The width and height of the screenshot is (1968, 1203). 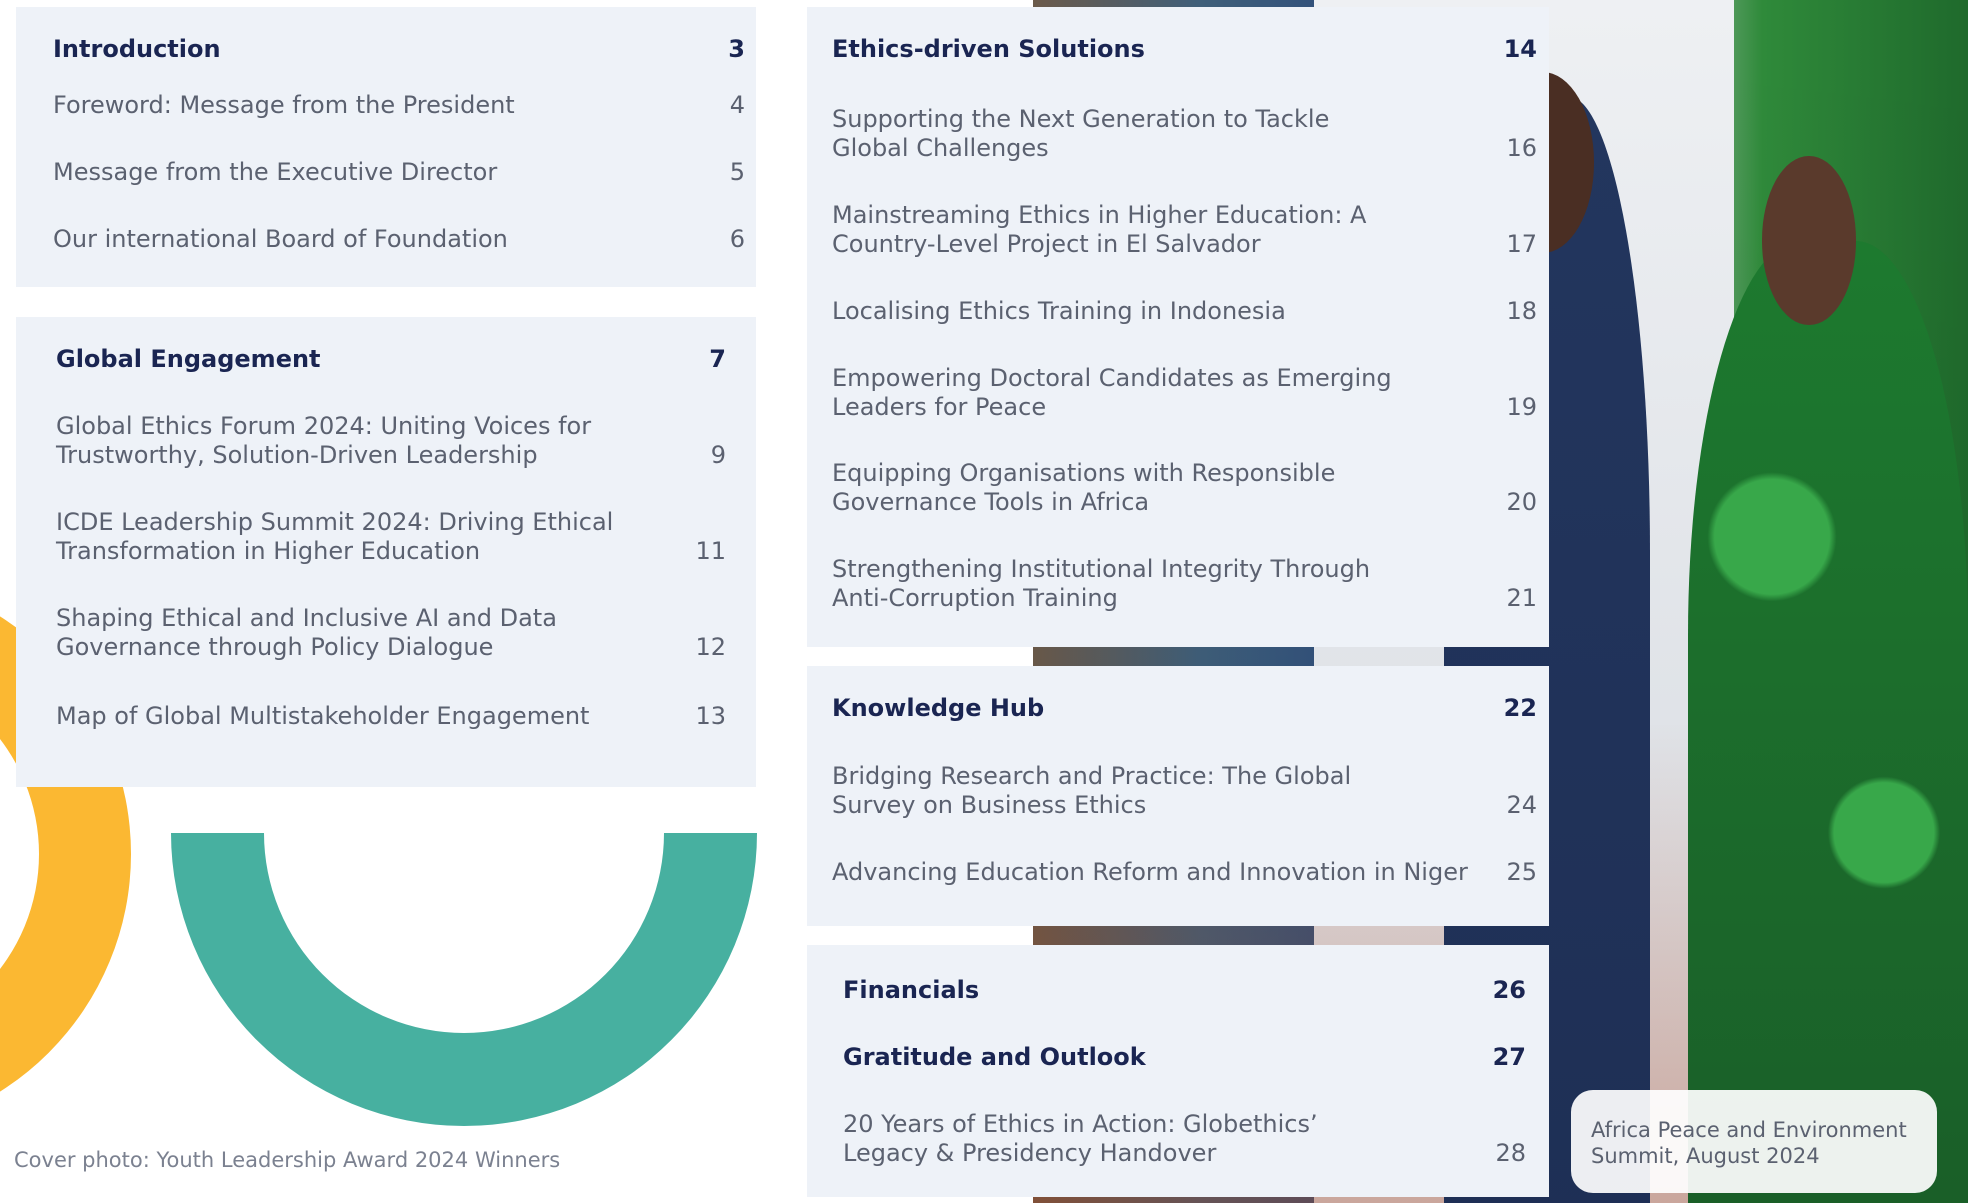 I want to click on toc-item-page: 17, so click(x=1521, y=244).